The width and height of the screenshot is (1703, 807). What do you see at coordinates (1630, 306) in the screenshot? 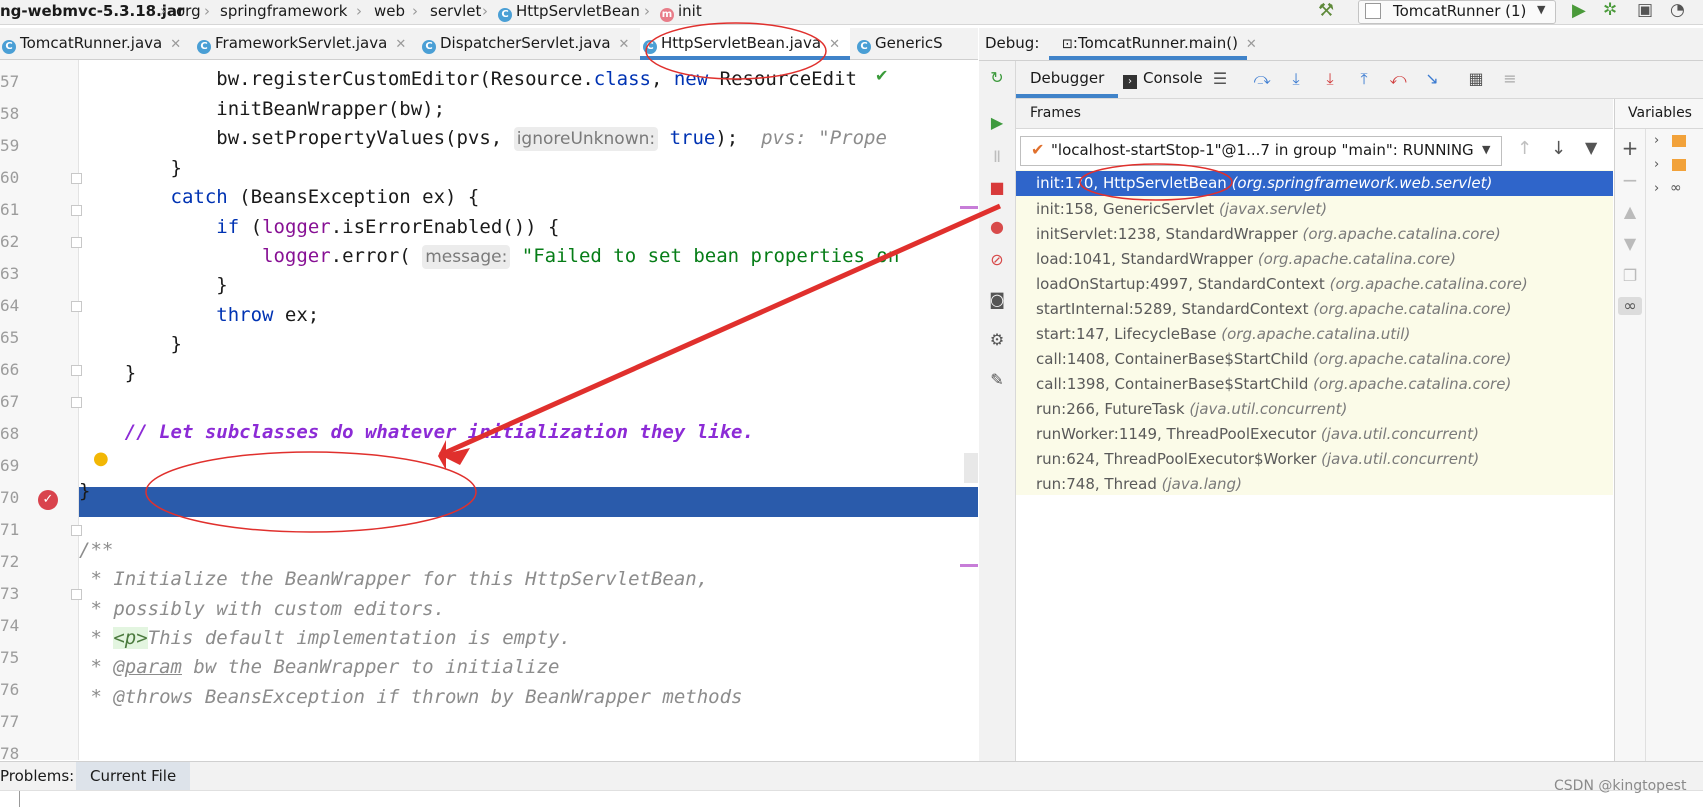
I see `glasses-icon: ∞` at bounding box center [1630, 306].